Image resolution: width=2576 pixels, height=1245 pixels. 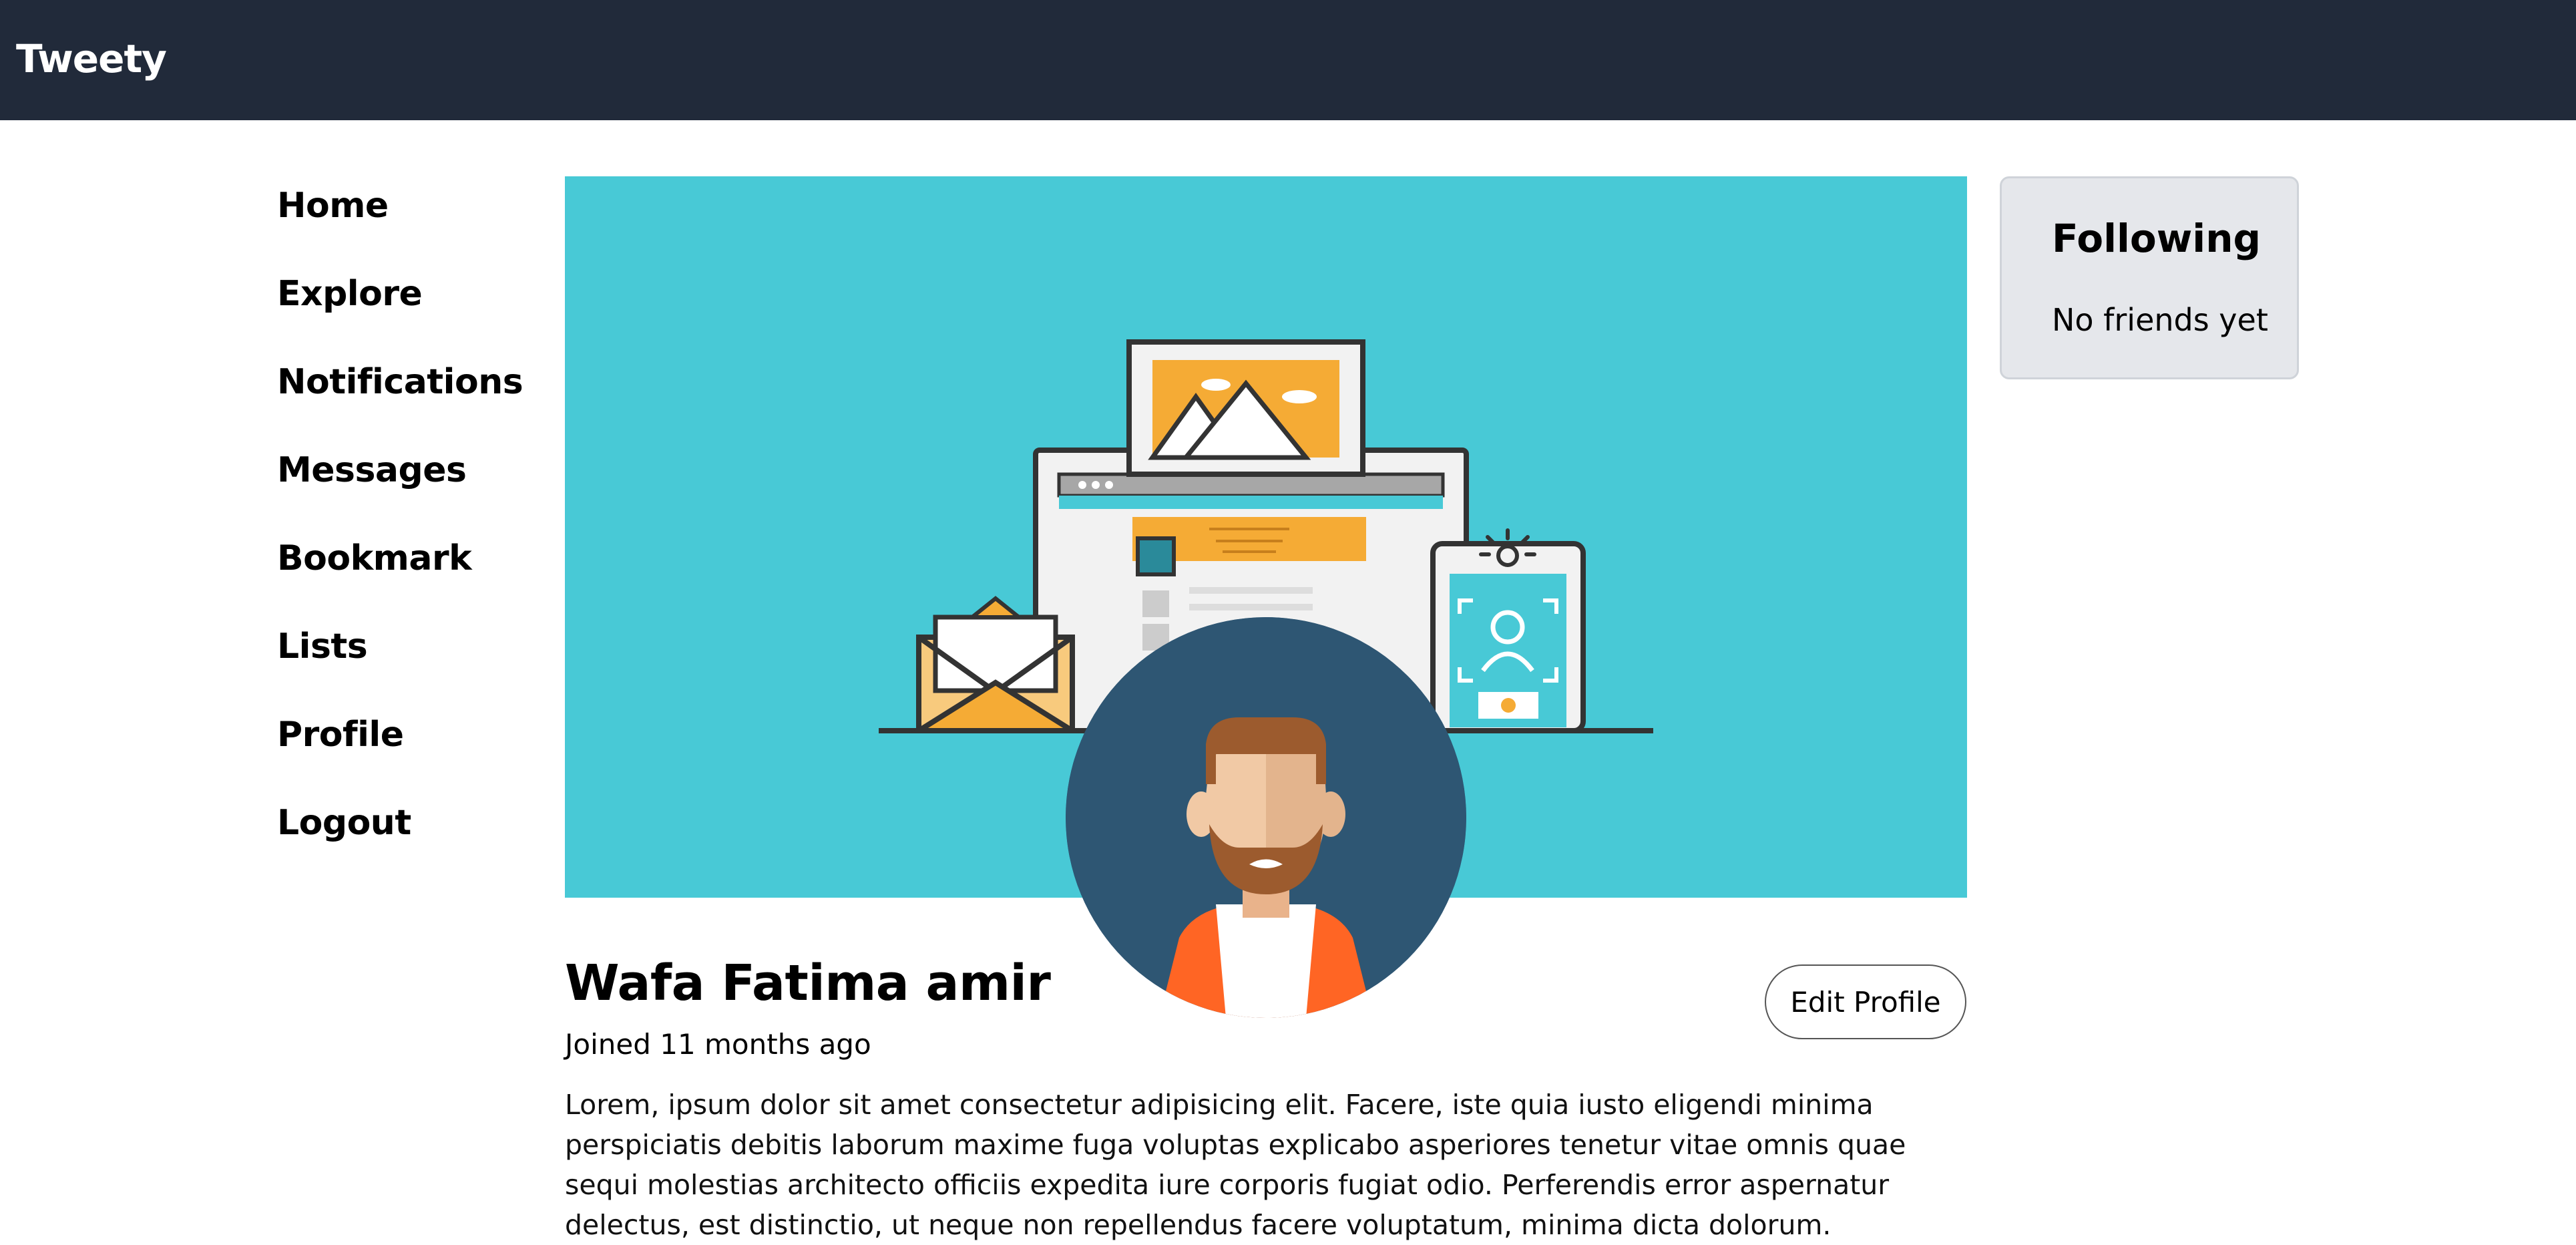 What do you see at coordinates (2156, 239) in the screenshot?
I see `following-title: Following` at bounding box center [2156, 239].